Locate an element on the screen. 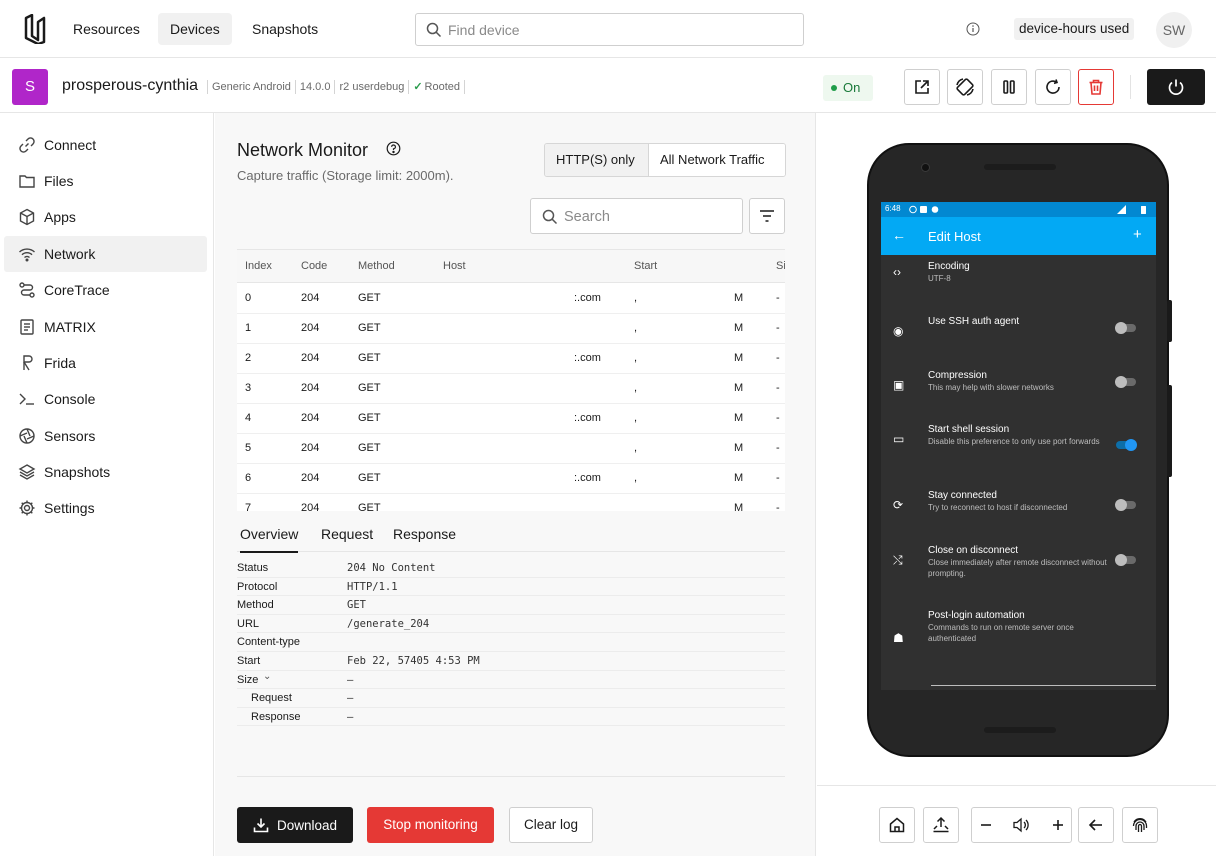 The height and width of the screenshot is (856, 1216). frida-icon is located at coordinates (28, 363).